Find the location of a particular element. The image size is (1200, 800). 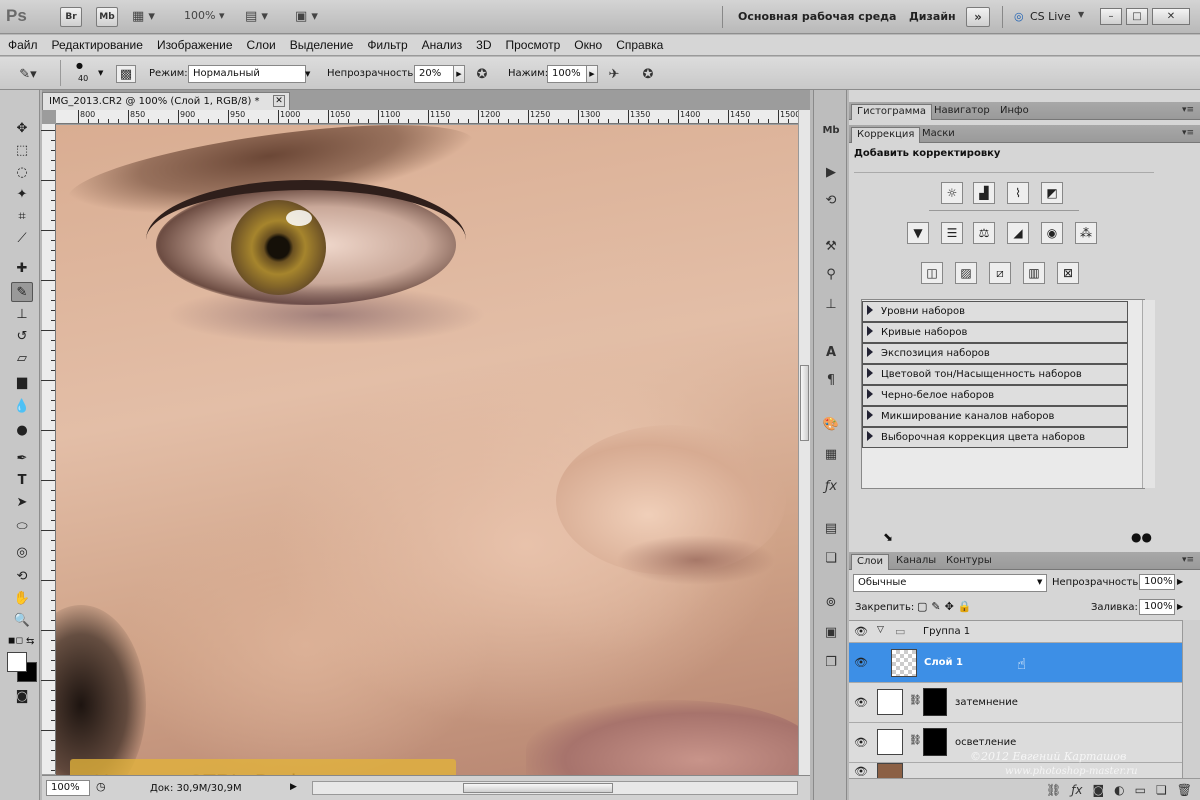

shape-tool-icon: ⬭ is located at coordinates (22, 526).